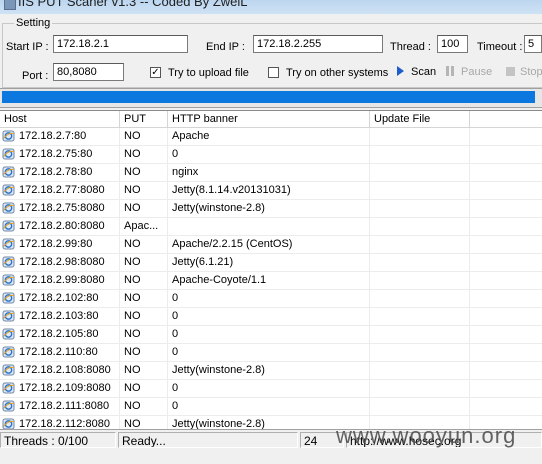  What do you see at coordinates (60, 208) in the screenshot?
I see `cell-host: 172.18.2.75:8080` at bounding box center [60, 208].